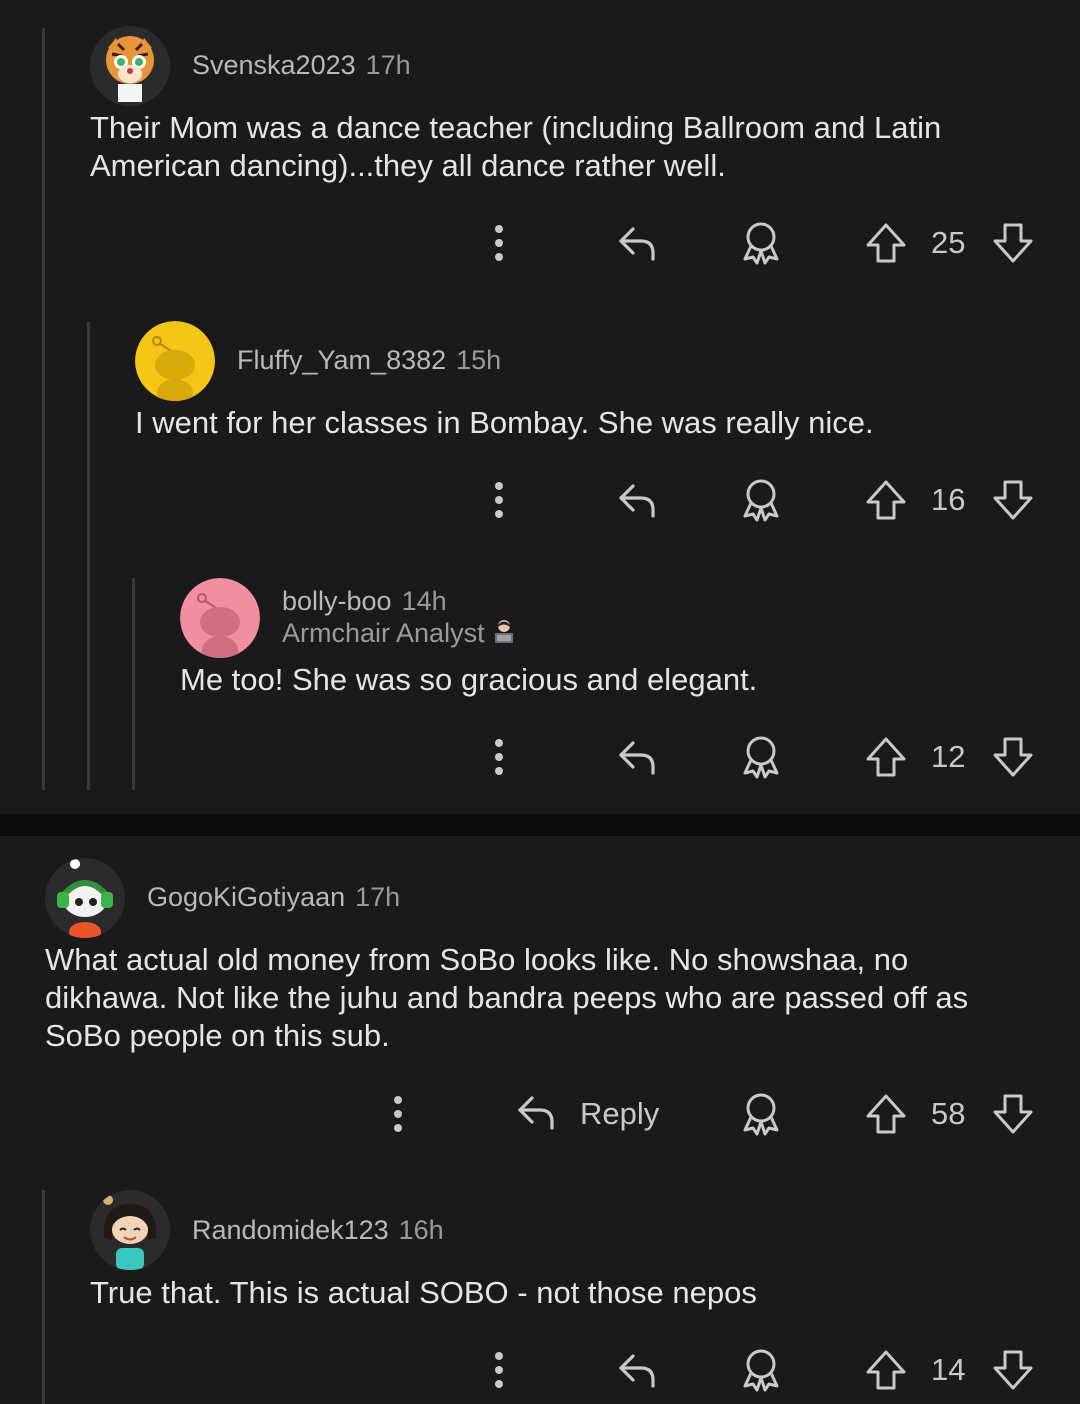 This screenshot has height=1404, width=1080. Describe the element at coordinates (469, 679) in the screenshot. I see `comment-body: Me too! She was so gracious and elegant.` at that location.